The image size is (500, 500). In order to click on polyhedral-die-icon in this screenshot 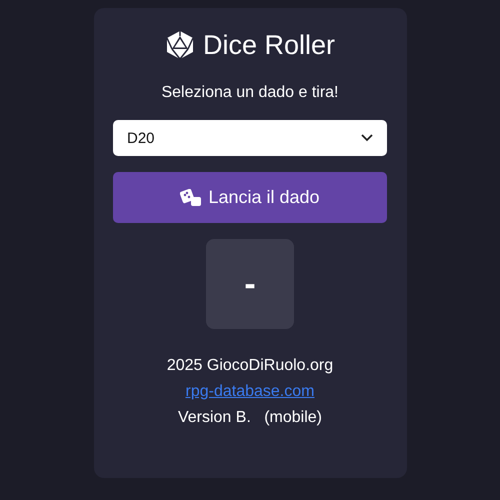, I will do `click(179, 45)`.